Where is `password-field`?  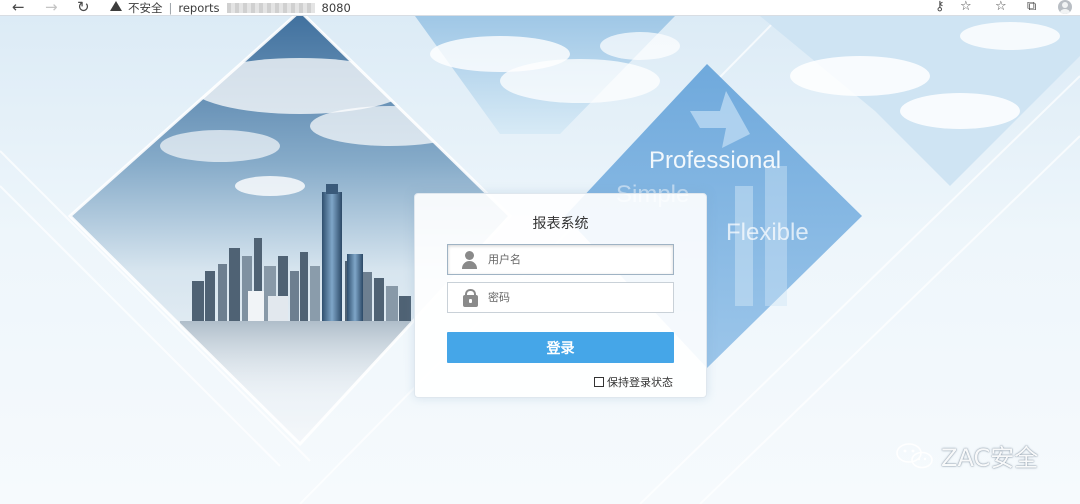 password-field is located at coordinates (560, 297).